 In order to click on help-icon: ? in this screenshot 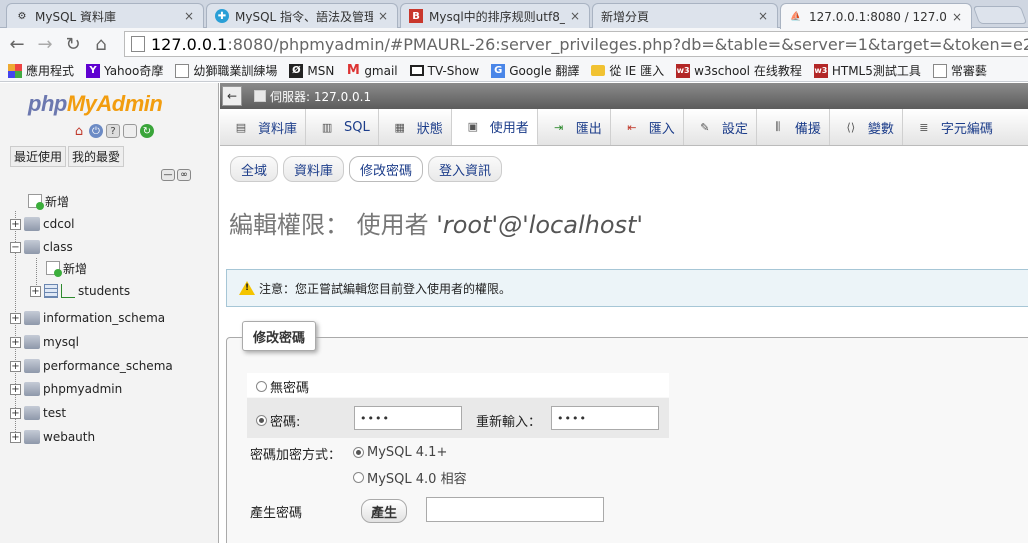, I will do `click(113, 131)`.